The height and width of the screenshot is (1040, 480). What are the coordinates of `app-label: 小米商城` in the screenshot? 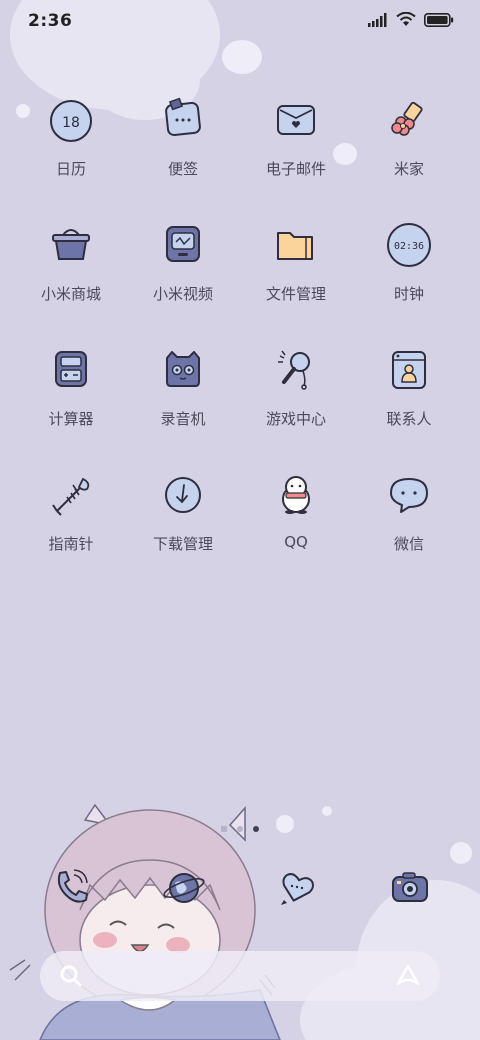 It's located at (70, 294).